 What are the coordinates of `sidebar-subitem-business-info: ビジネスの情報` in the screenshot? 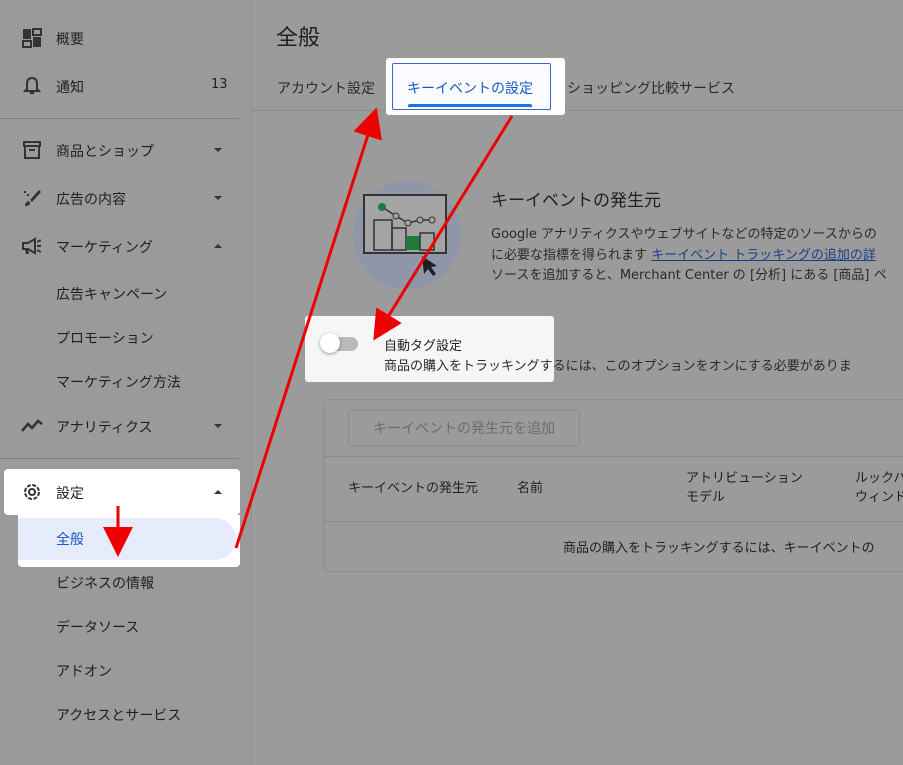 It's located at (105, 583).